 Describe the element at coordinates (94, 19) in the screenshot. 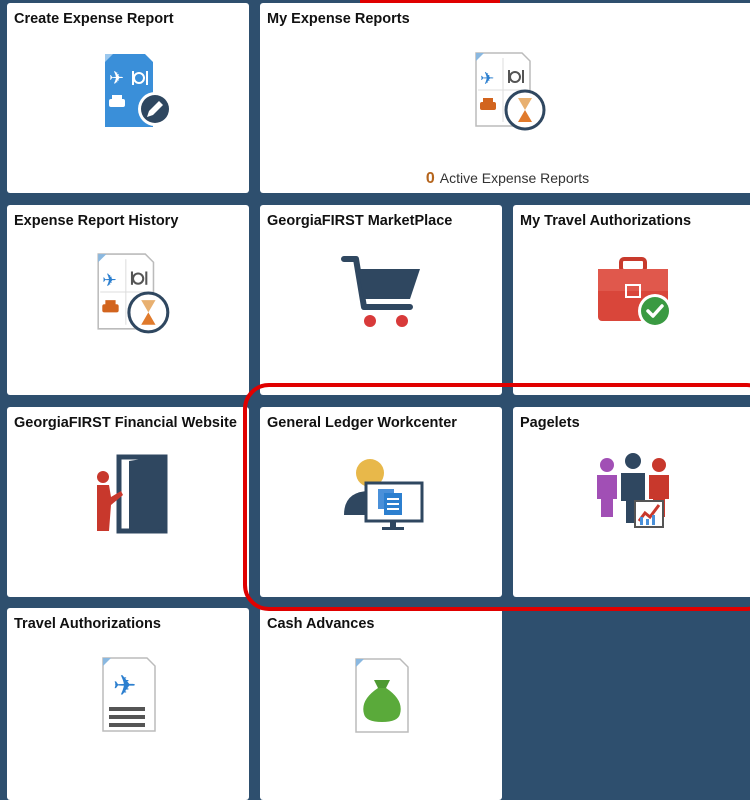

I see `tile-title: Create Expense Report` at that location.